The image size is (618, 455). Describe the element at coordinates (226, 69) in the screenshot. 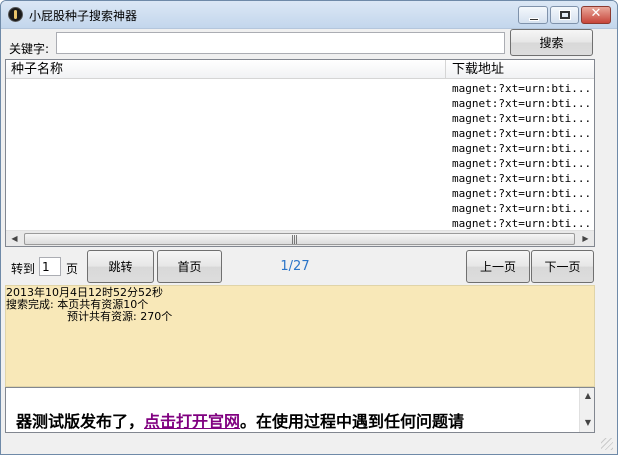

I see `column-header-name: 种子名称` at that location.